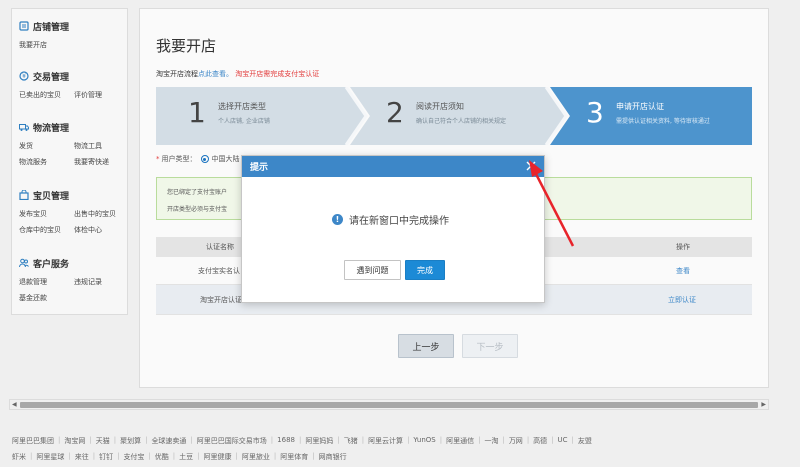 The height and width of the screenshot is (467, 800). What do you see at coordinates (46, 36) in the screenshot?
I see `sidebar-section-store: 店铺管理 我要开店` at bounding box center [46, 36].